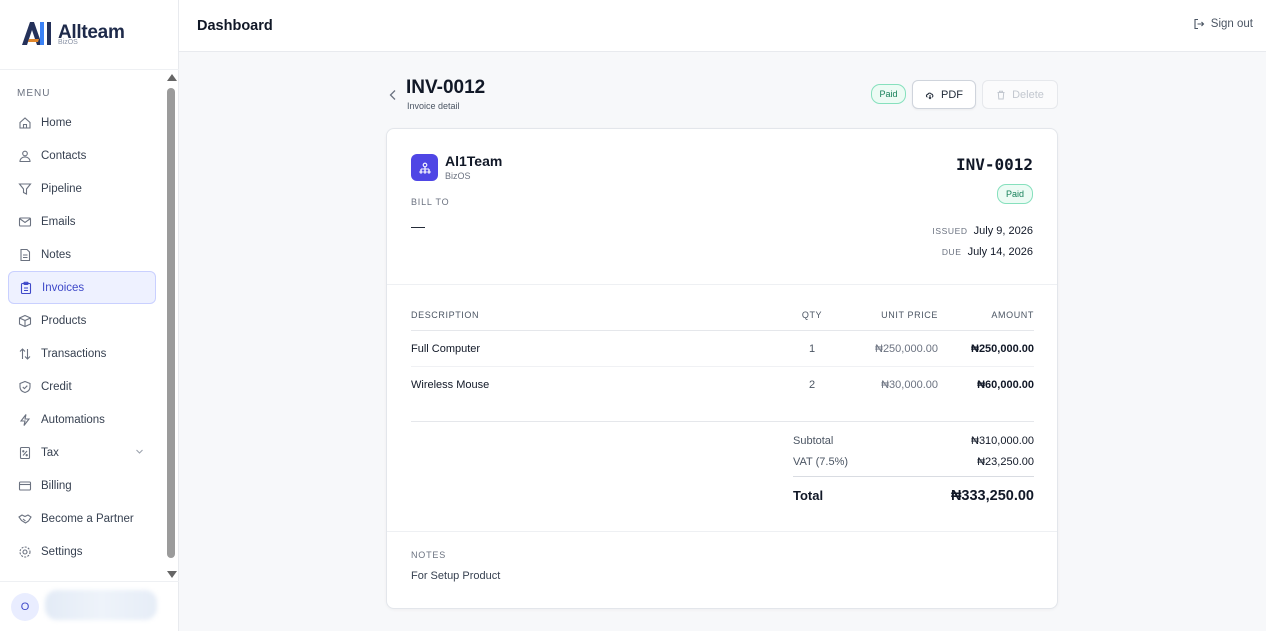 Image resolution: width=1266 pixels, height=631 pixels. What do you see at coordinates (474, 161) in the screenshot?
I see `company-name: Al1Team` at bounding box center [474, 161].